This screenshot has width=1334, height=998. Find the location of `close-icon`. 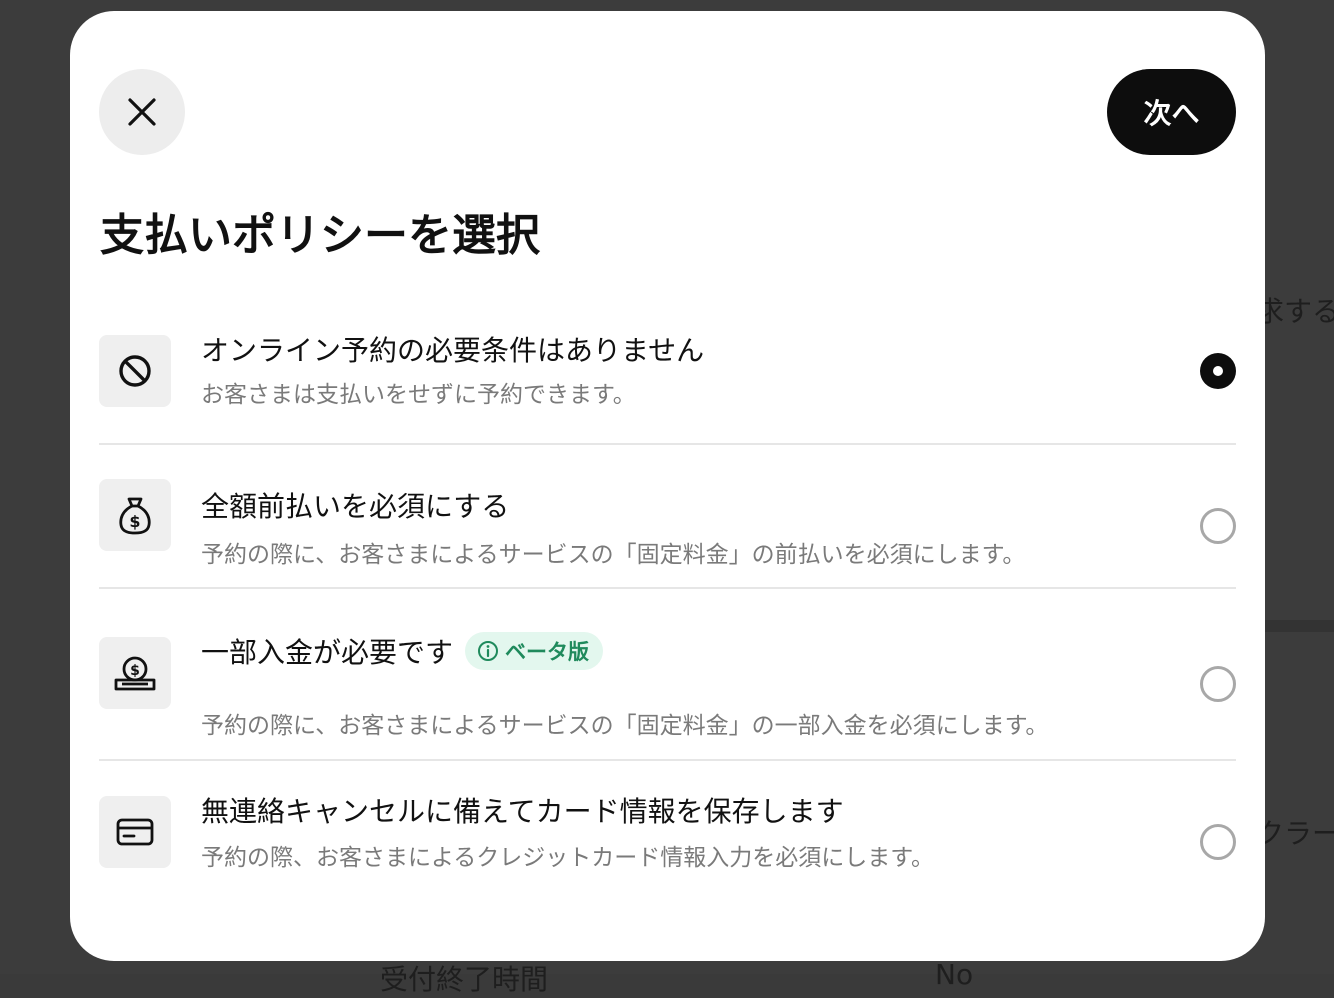

close-icon is located at coordinates (142, 112).